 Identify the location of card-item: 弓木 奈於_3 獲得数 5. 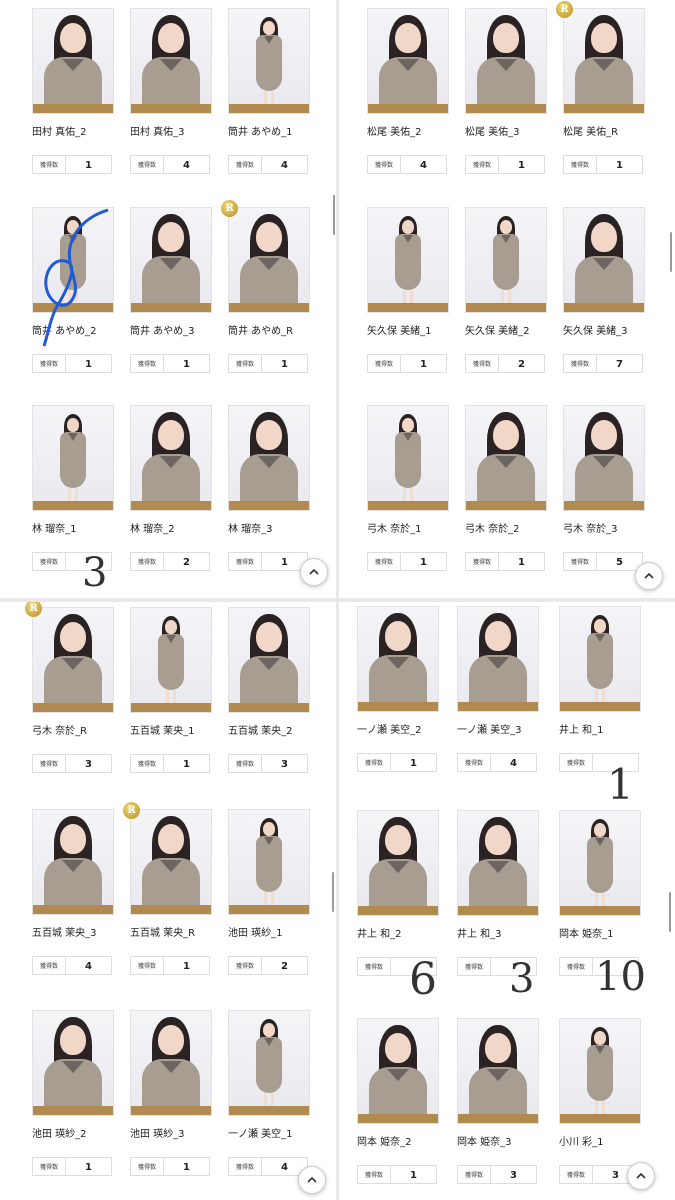
(612, 488).